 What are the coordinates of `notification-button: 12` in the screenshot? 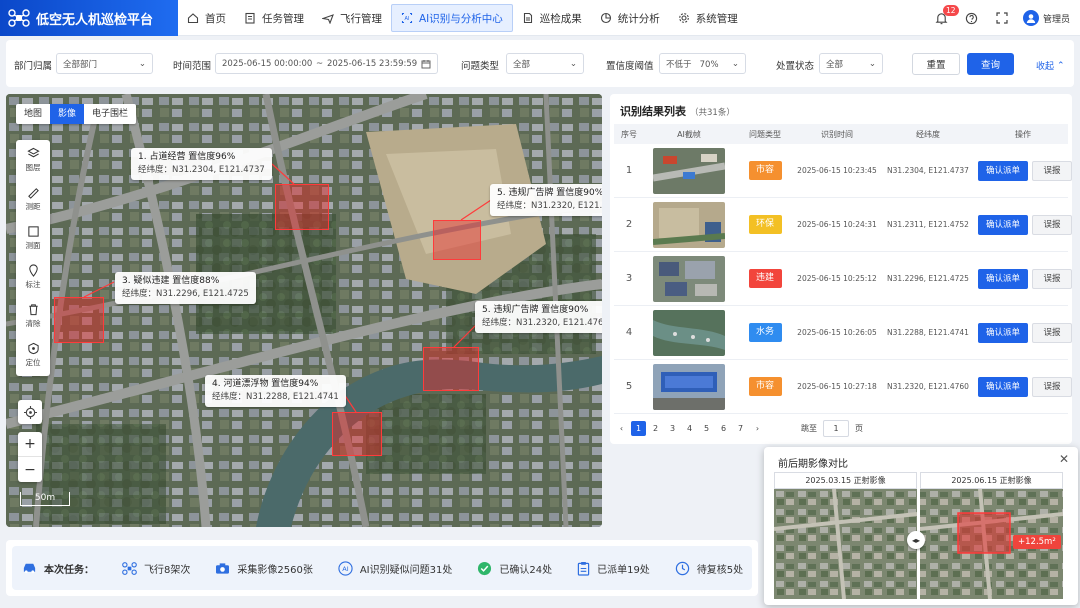 It's located at (944, 16).